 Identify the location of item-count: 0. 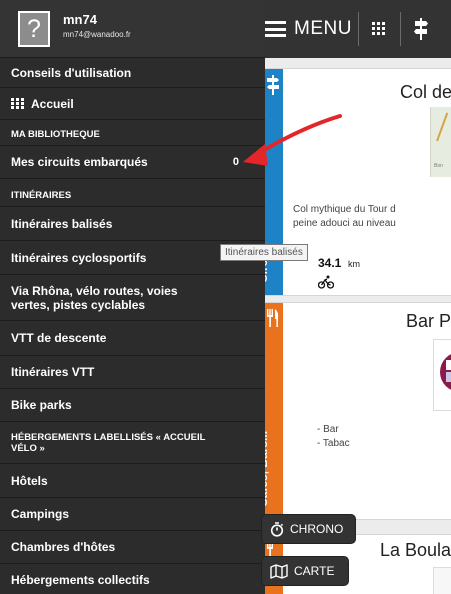
(235, 162).